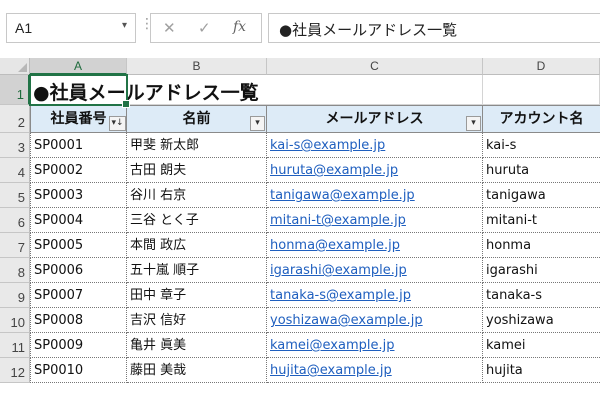  What do you see at coordinates (541, 370) in the screenshot?
I see `cell-account: hujita` at bounding box center [541, 370].